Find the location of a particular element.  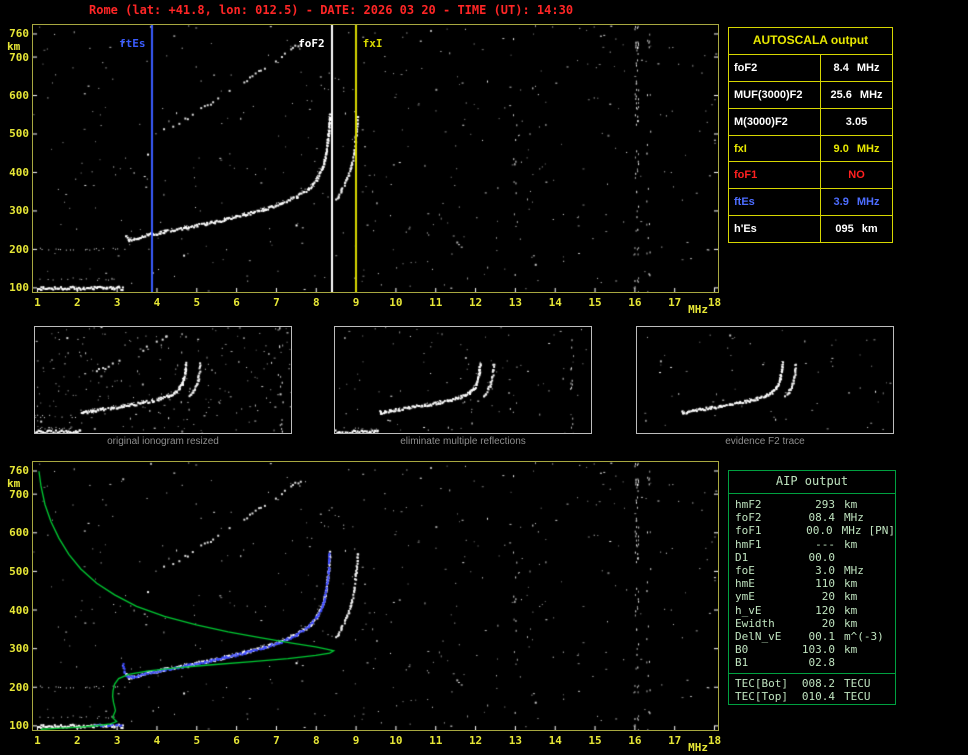

aip-row: hmE 110 km is located at coordinates (815, 583).